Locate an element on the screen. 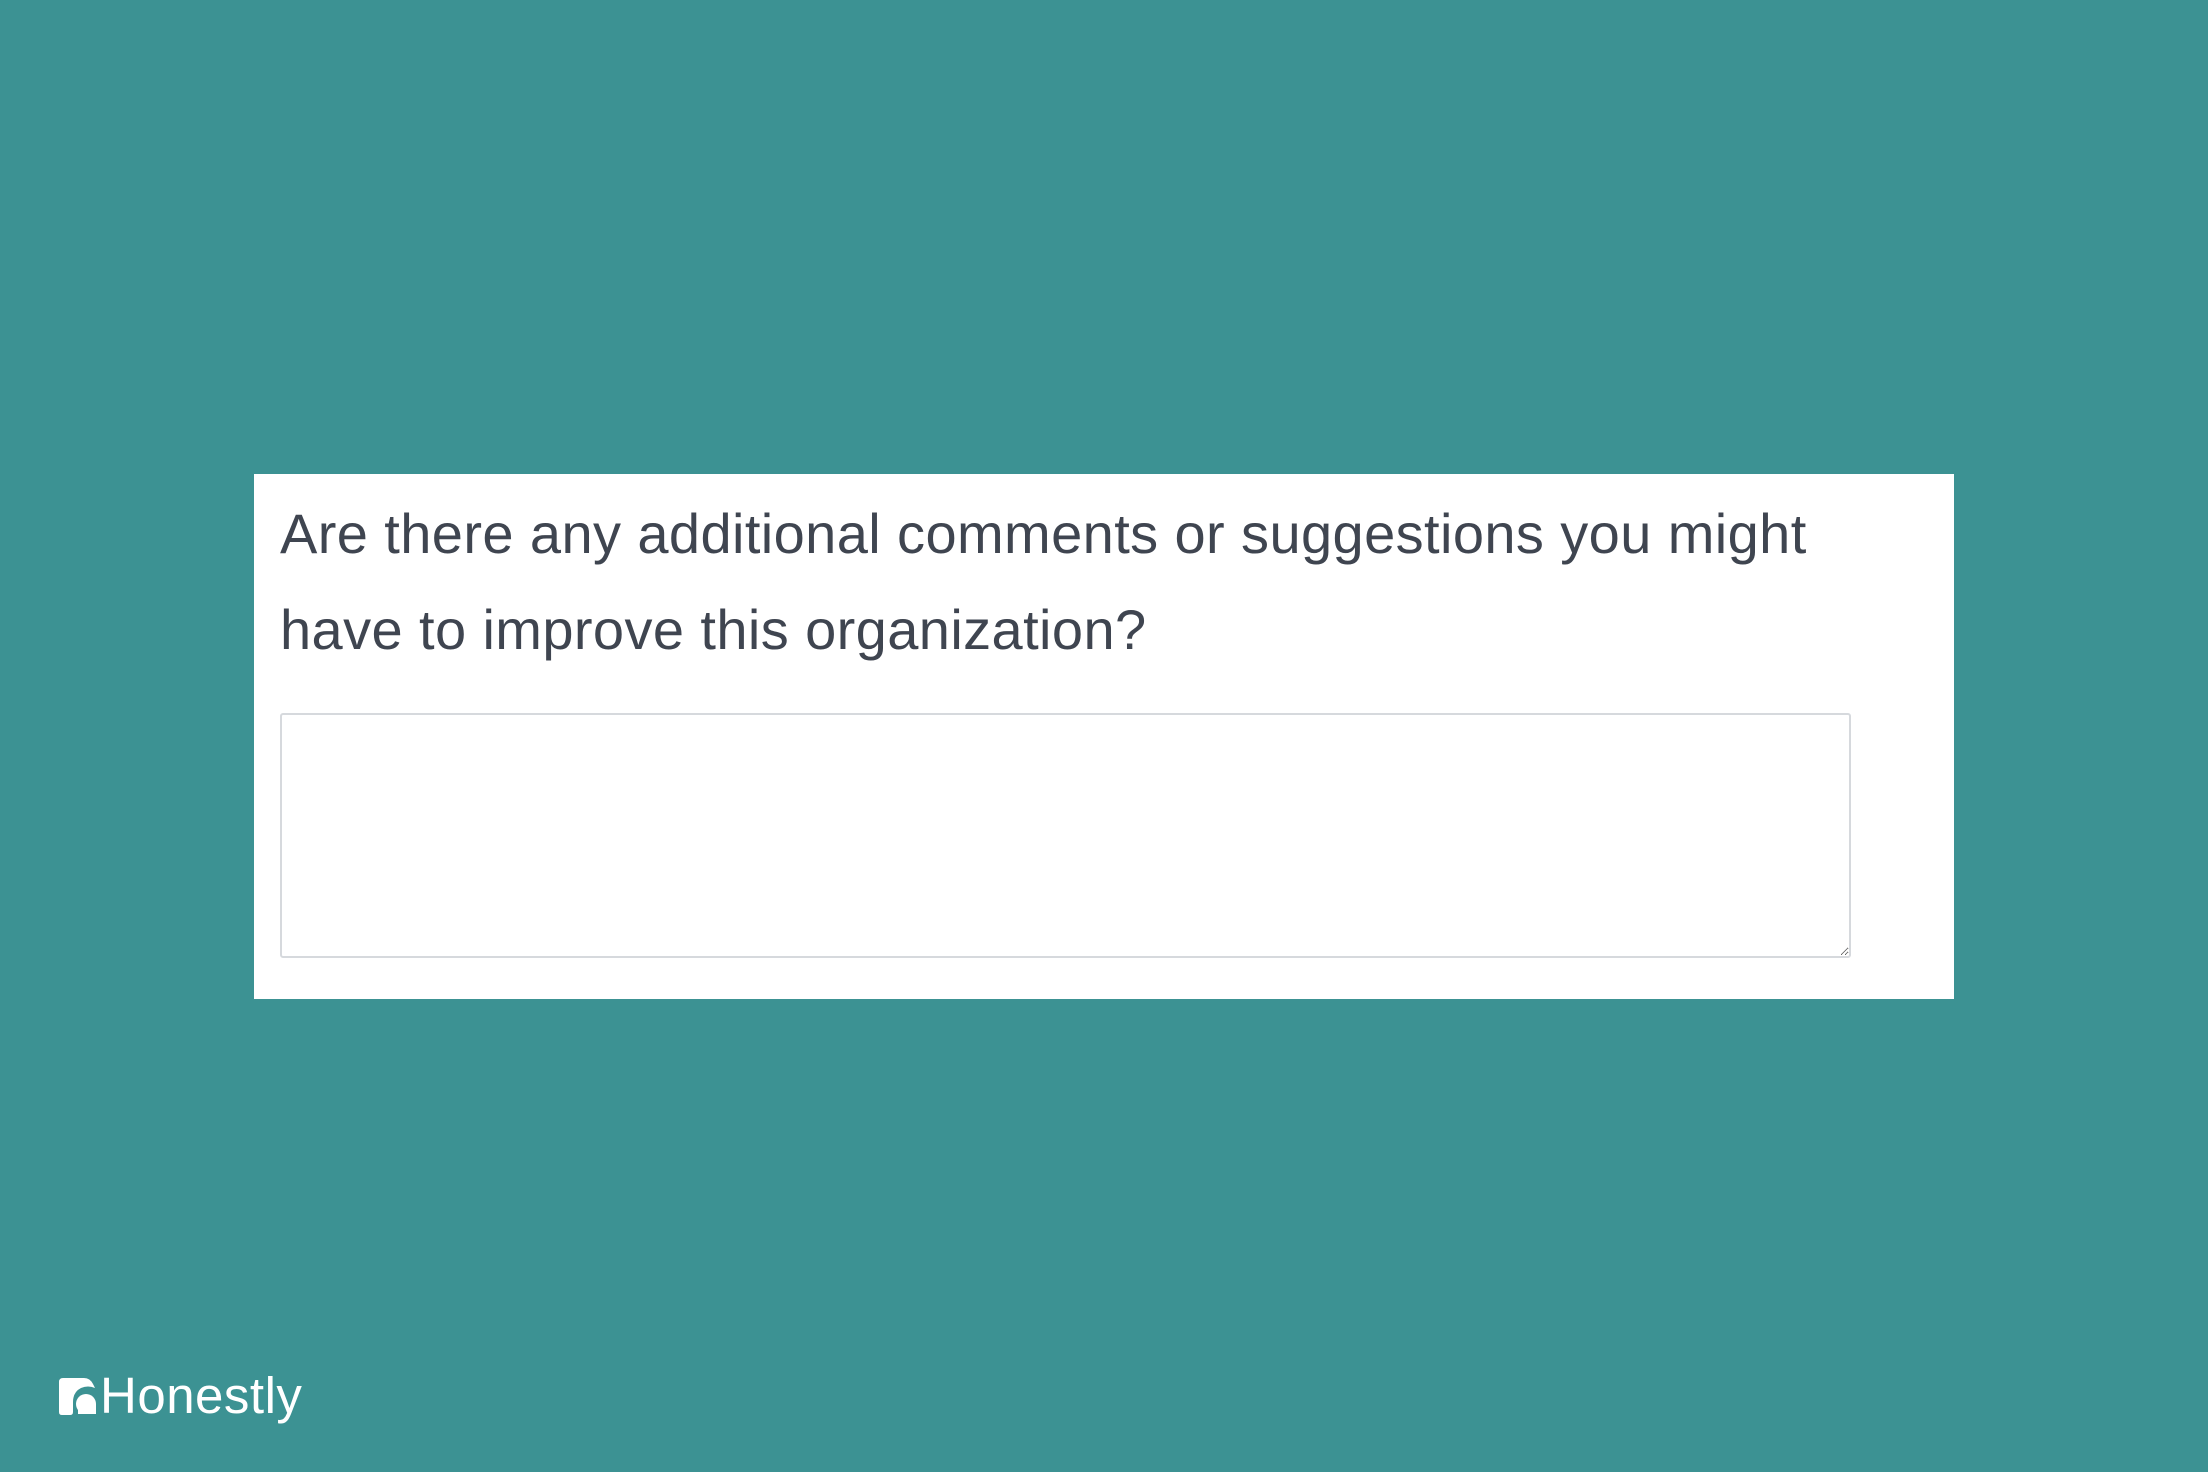  brand-name: Honestly is located at coordinates (201, 1395).